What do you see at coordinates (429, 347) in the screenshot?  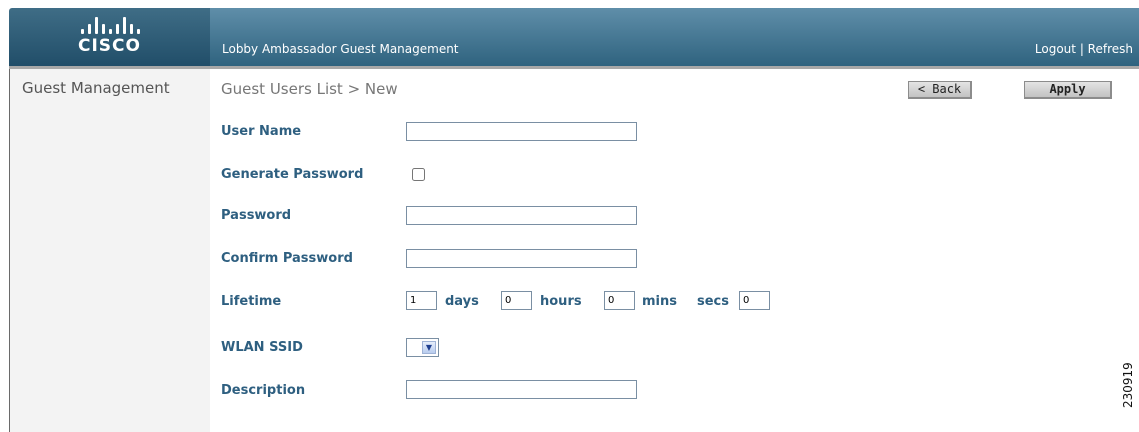 I see `chevron-down-icon: ▼` at bounding box center [429, 347].